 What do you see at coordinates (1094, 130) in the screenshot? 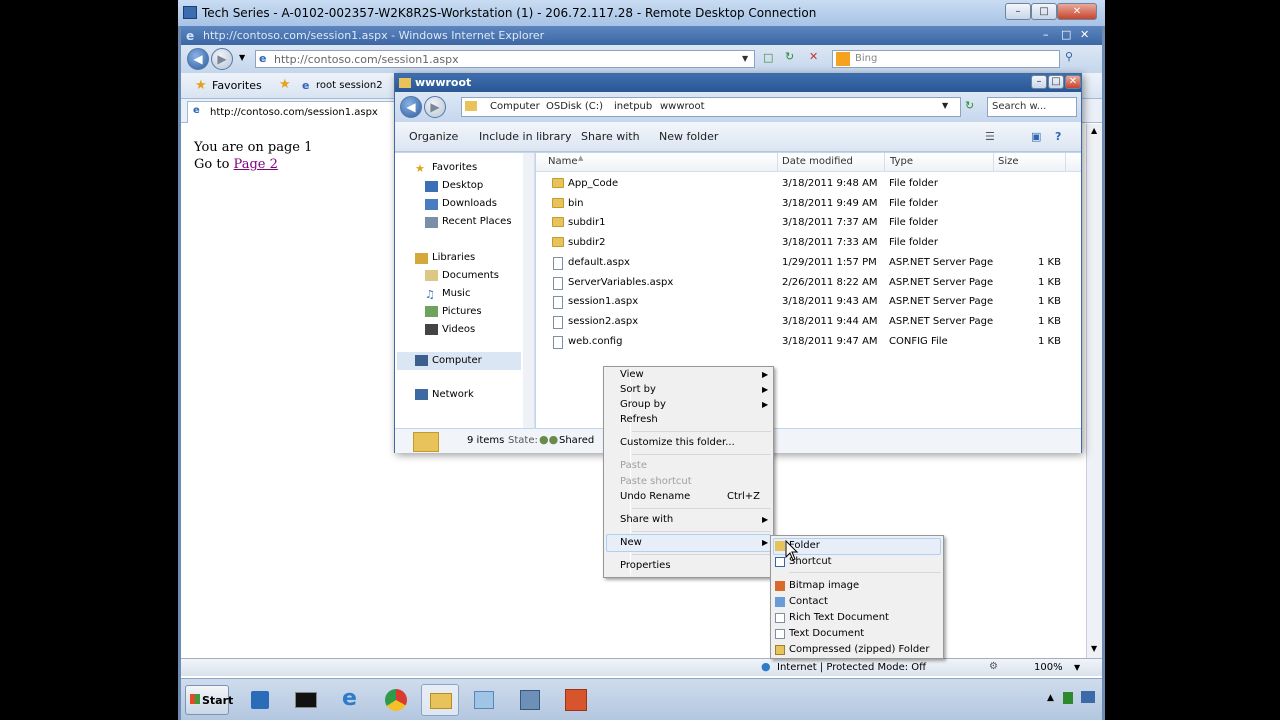
I see `scroll-up-icon: ▲` at bounding box center [1094, 130].